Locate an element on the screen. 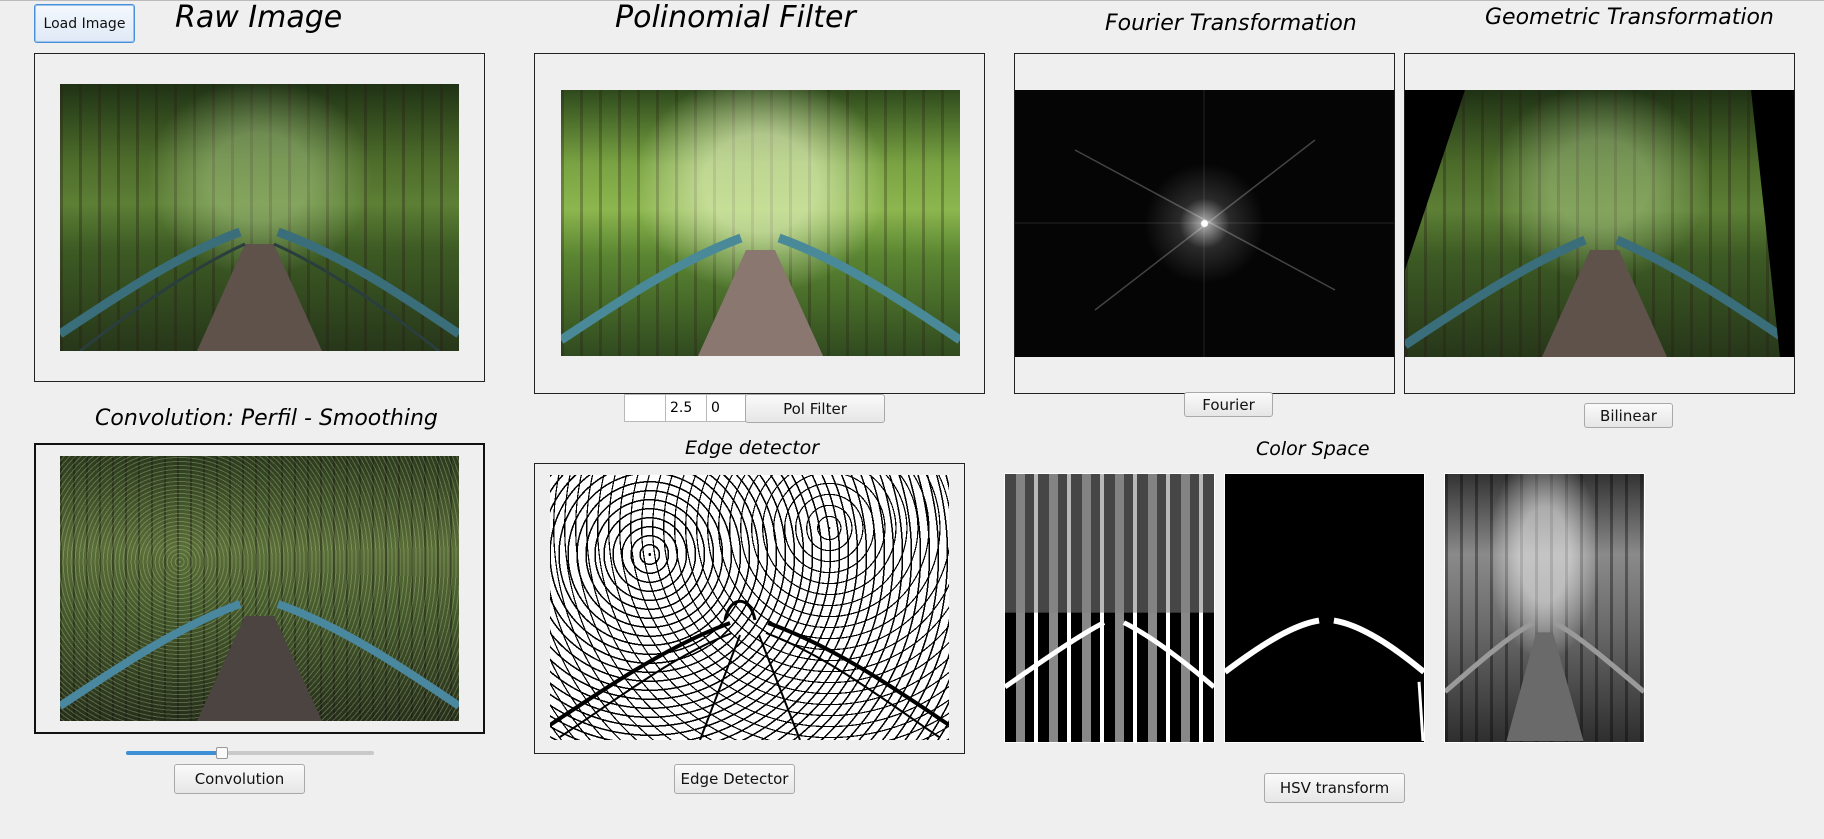  hue-channel-image is located at coordinates (1109, 608).